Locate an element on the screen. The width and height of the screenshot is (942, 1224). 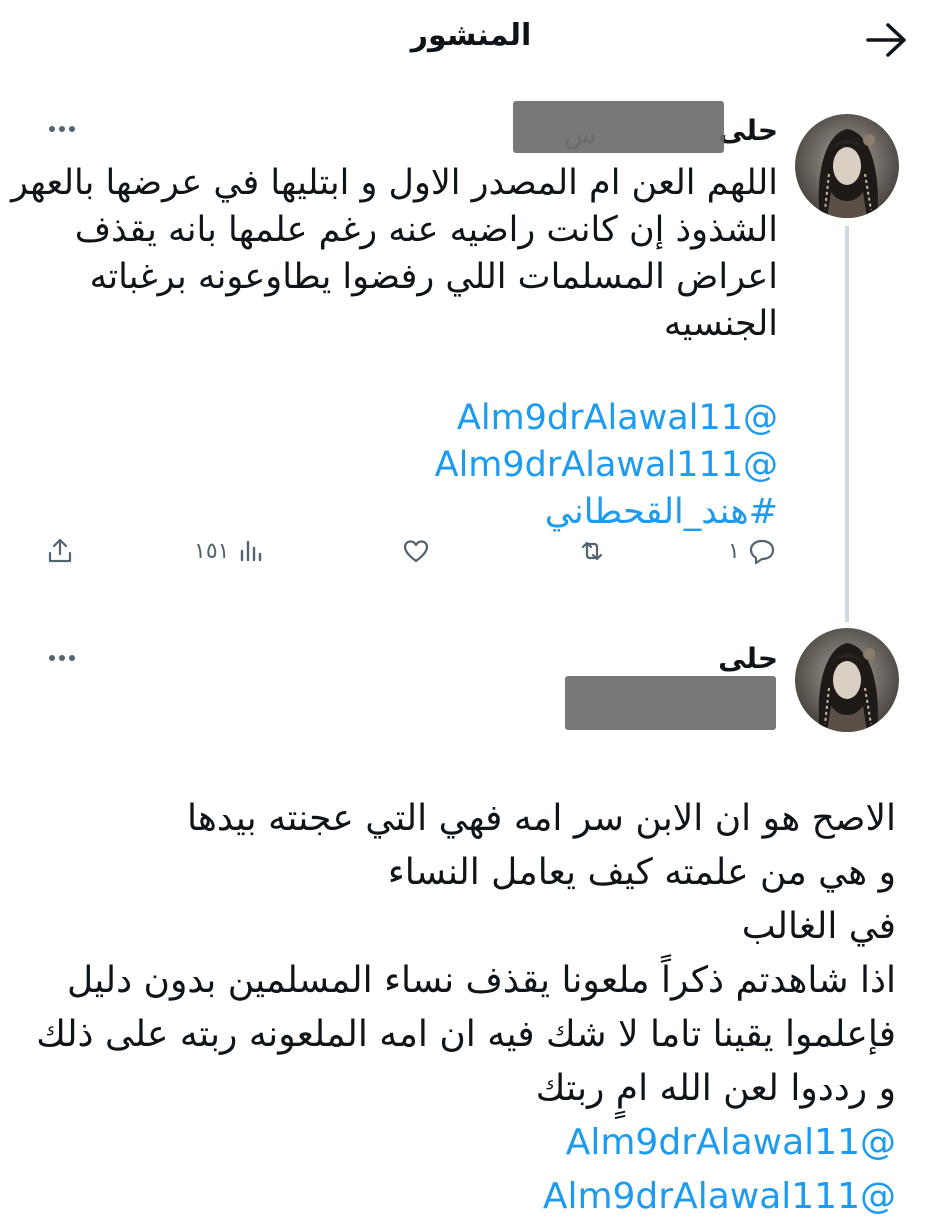
reply-count: ١ is located at coordinates (734, 551).